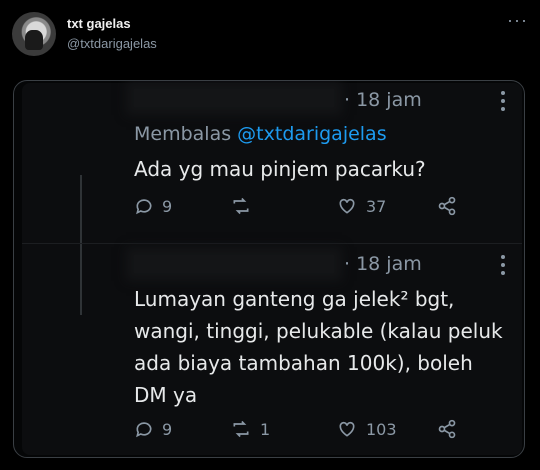 This screenshot has height=470, width=540. I want to click on reply-text: Ada yg mau pinjem pacarku?, so click(280, 169).